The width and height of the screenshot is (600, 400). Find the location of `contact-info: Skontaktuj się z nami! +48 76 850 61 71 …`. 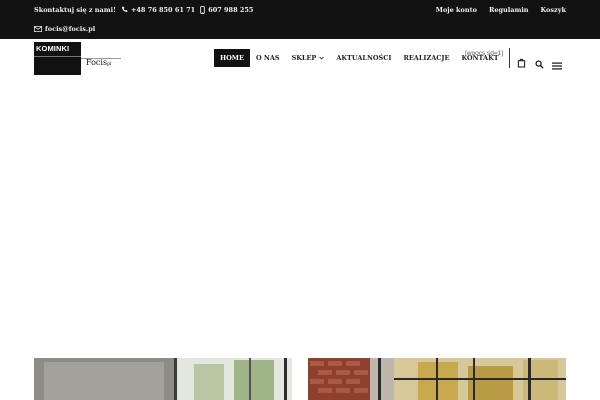

contact-info: Skontaktuj się z nami! +48 76 850 61 71 … is located at coordinates (143, 9).